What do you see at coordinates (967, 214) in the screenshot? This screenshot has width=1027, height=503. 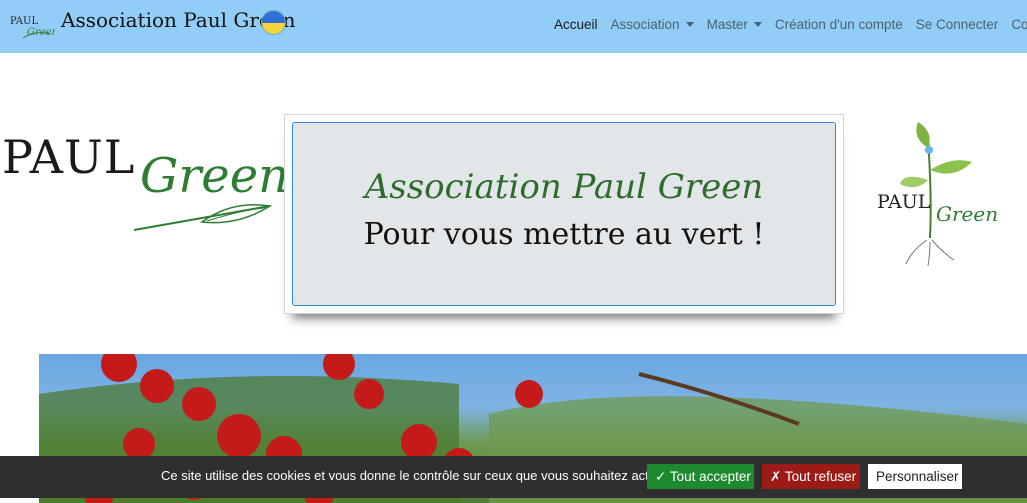 I see `logo-right-green: Green` at bounding box center [967, 214].